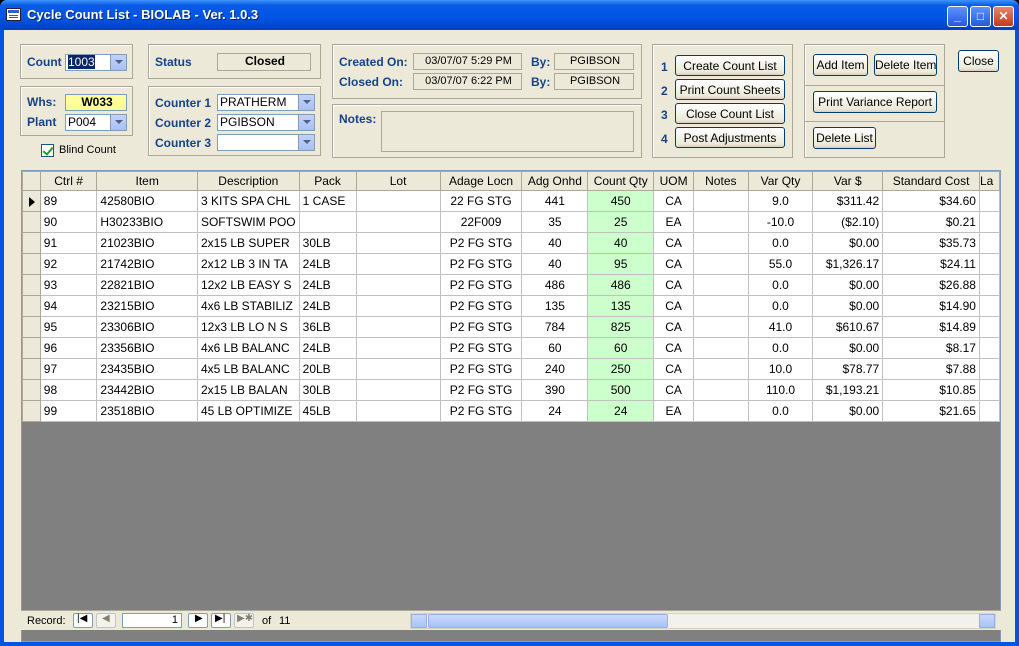 The width and height of the screenshot is (1019, 646). What do you see at coordinates (780, 264) in the screenshot?
I see `table-cell: 55.0` at bounding box center [780, 264].